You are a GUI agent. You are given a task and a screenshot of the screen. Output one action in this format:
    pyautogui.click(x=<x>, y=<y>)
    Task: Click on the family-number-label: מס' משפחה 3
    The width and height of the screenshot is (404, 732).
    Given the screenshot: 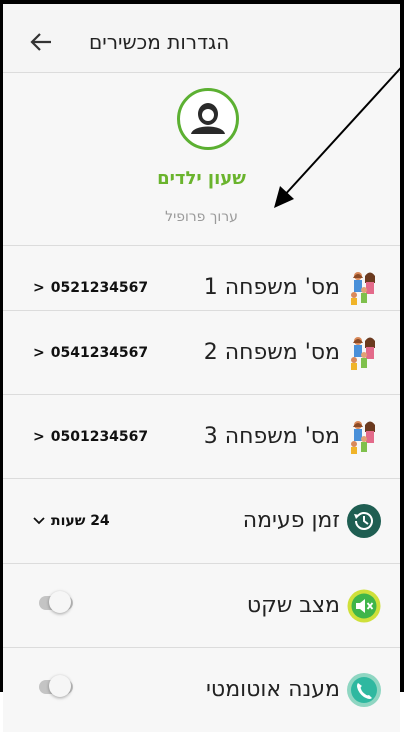 What is the action you would take?
    pyautogui.click(x=271, y=436)
    